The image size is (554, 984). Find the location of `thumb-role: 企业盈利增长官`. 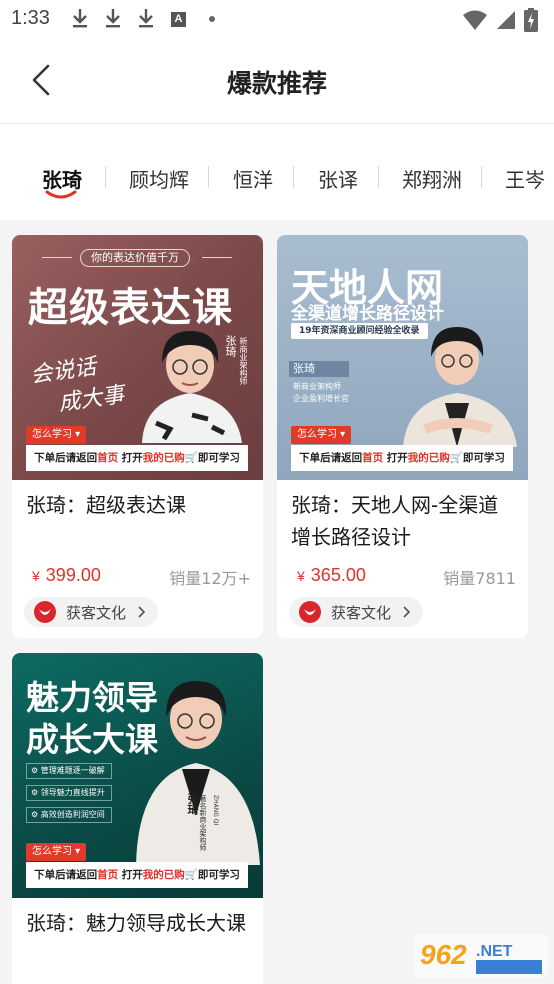

thumb-role: 企业盈利增长官 is located at coordinates (321, 398).